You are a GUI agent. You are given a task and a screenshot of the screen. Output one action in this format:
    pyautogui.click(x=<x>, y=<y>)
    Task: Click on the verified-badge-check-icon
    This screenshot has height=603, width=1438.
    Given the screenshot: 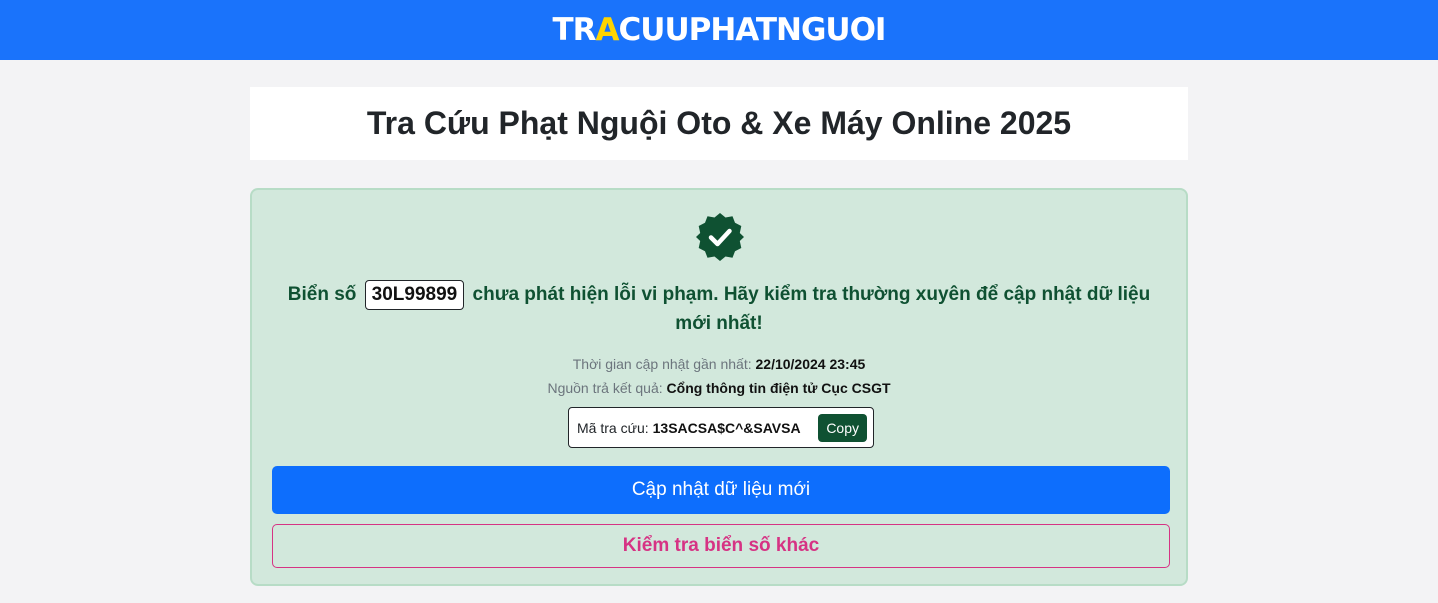 What is the action you would take?
    pyautogui.click(x=720, y=237)
    